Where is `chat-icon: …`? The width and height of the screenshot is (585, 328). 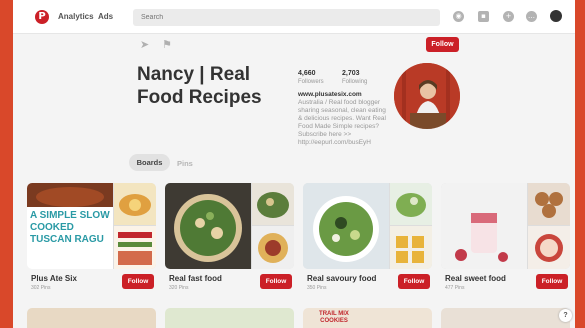 chat-icon: … is located at coordinates (531, 16).